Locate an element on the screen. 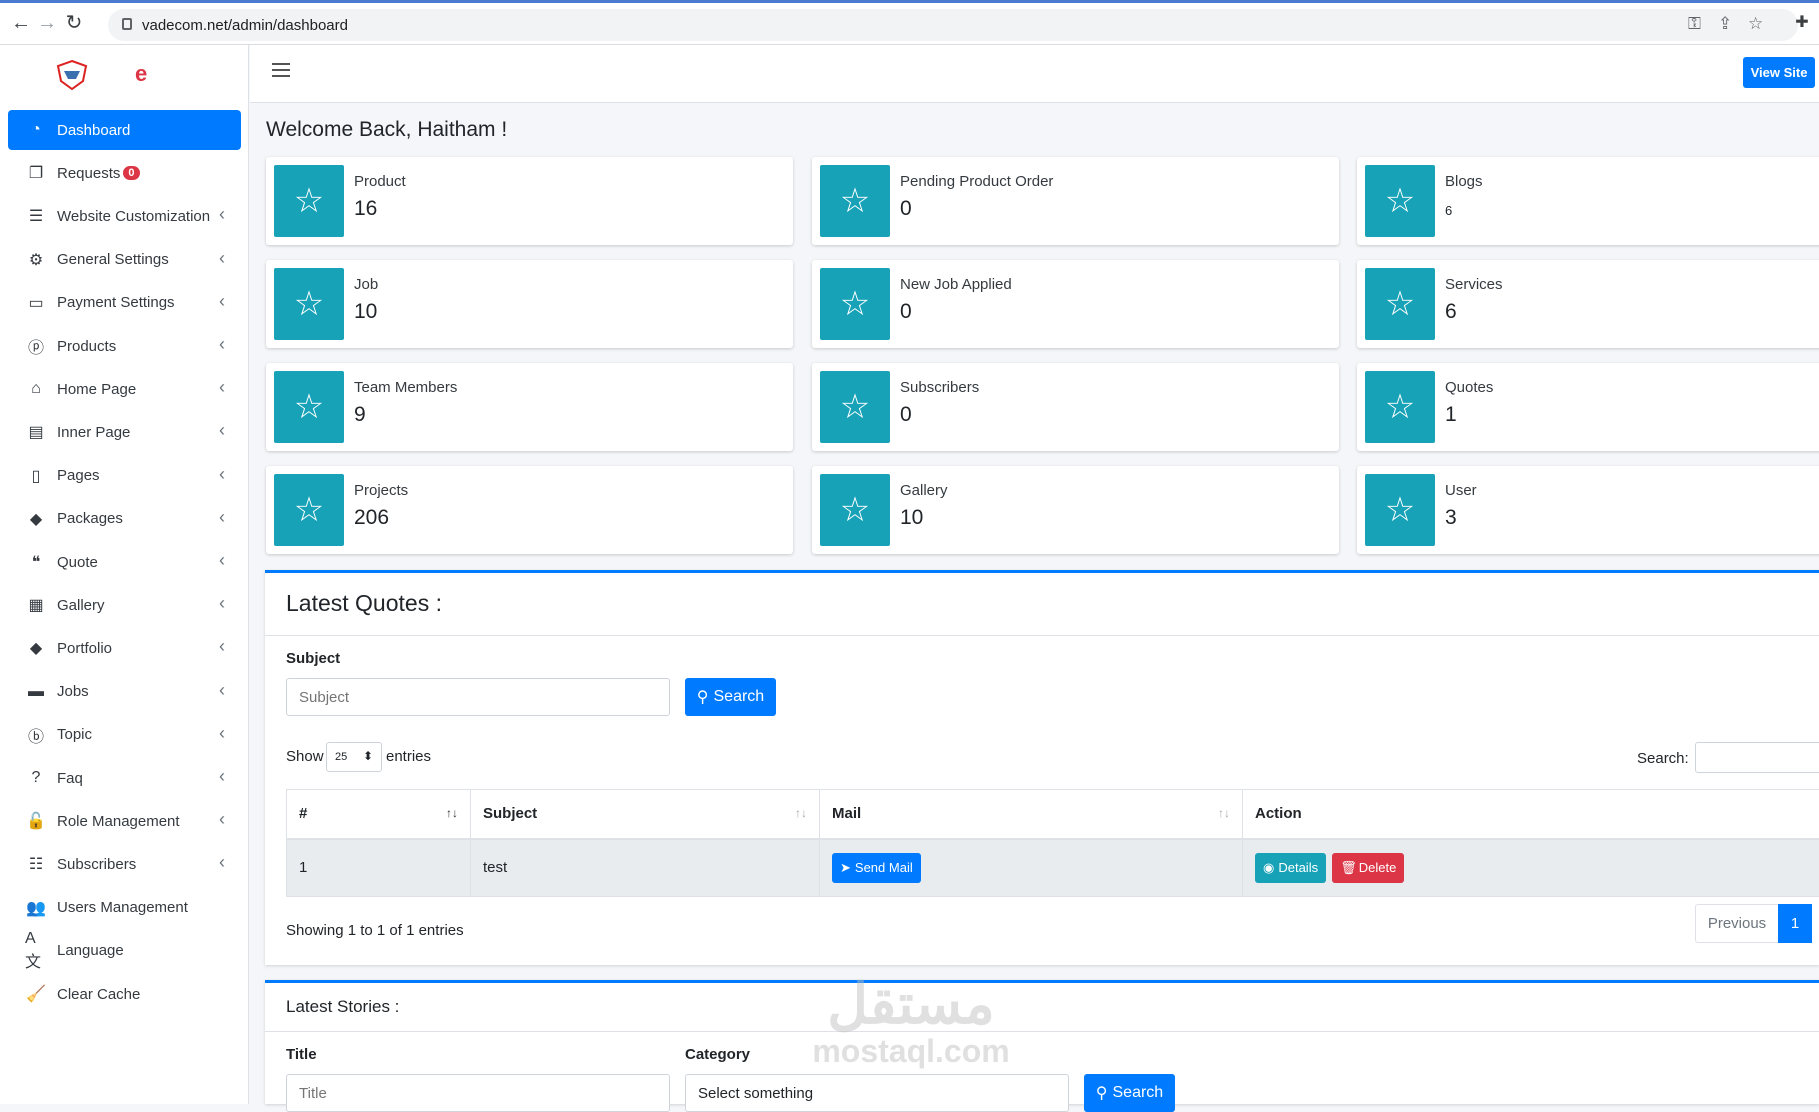 This screenshot has width=1819, height=1112. address-bar: vadecom.net/admin/dashboard ⚿ ⇪ ☆ is located at coordinates (953, 25).